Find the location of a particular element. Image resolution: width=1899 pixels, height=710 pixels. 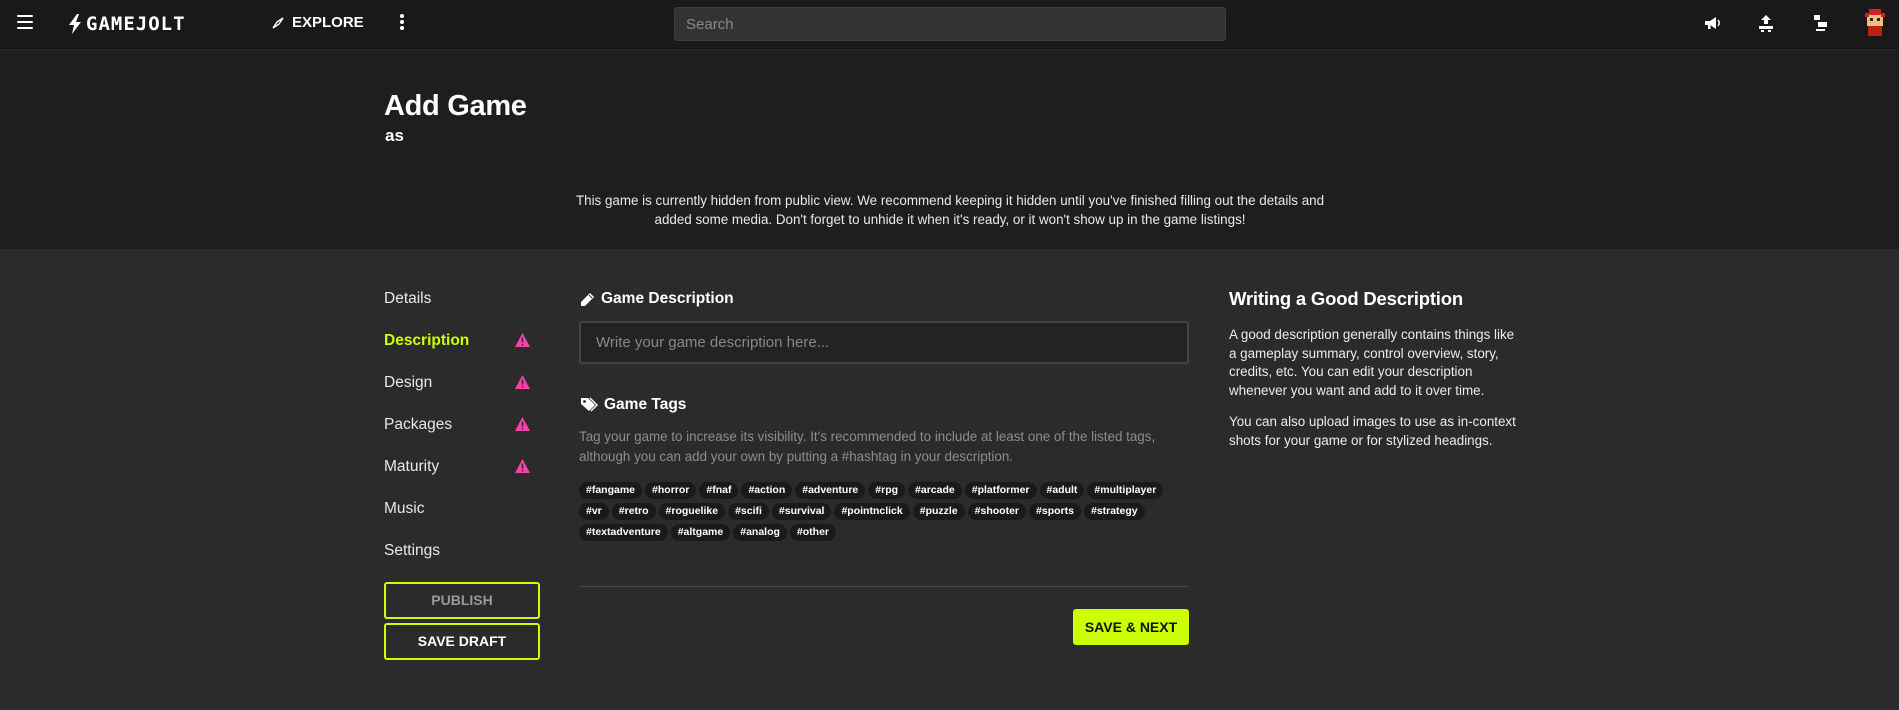

tag-chip: #adult is located at coordinates (1062, 490).